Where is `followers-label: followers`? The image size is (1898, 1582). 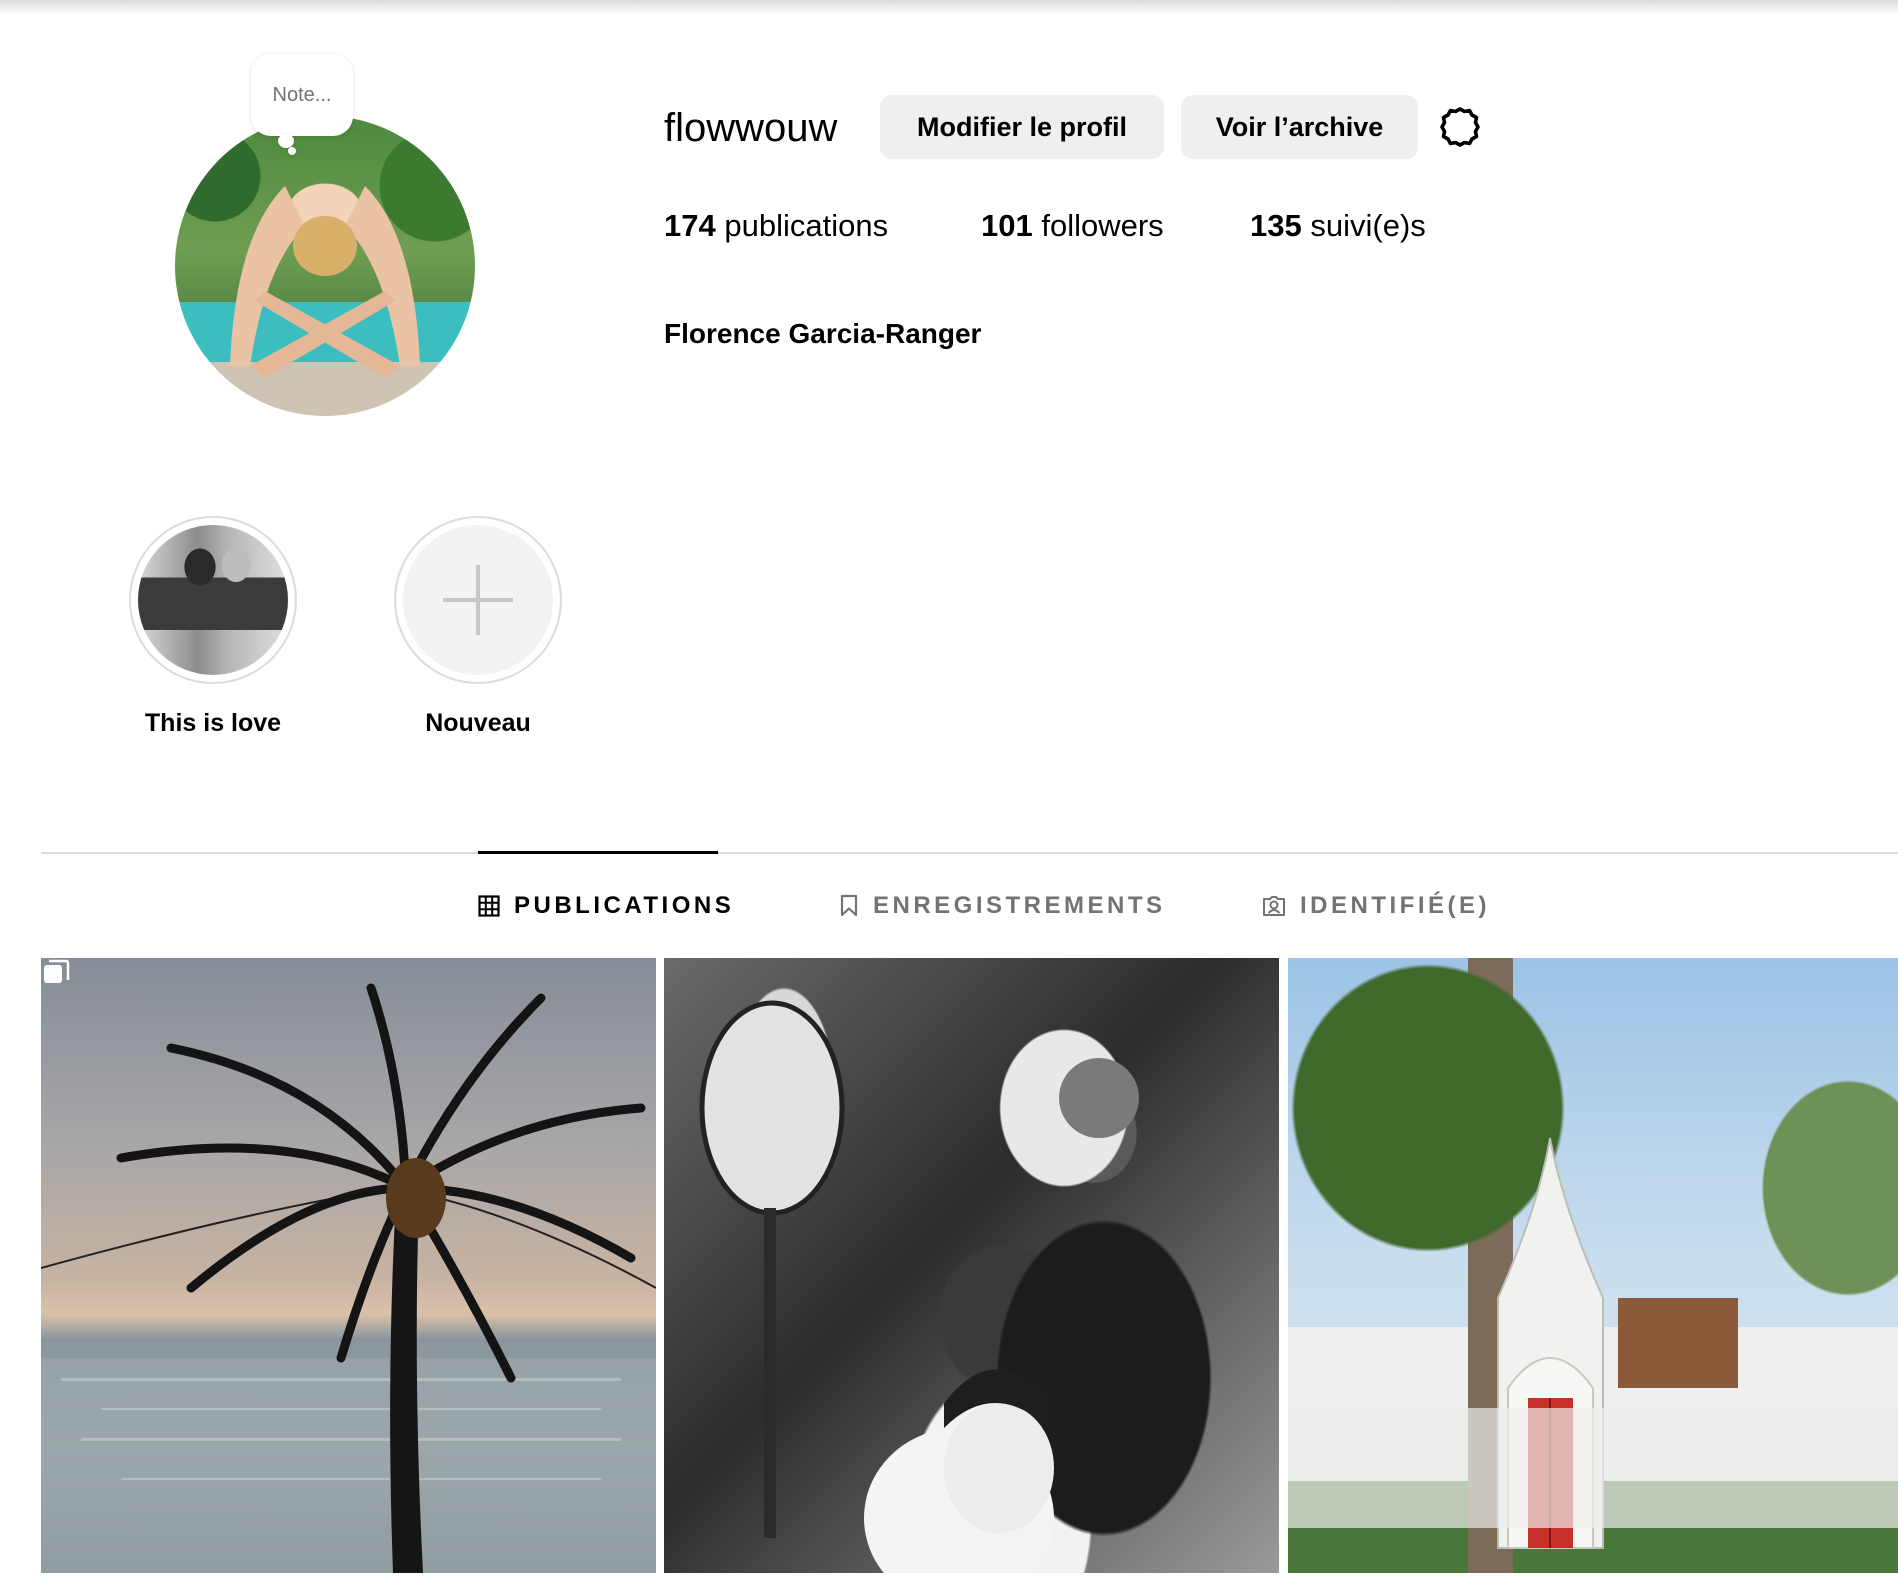
followers-label: followers is located at coordinates (1102, 225).